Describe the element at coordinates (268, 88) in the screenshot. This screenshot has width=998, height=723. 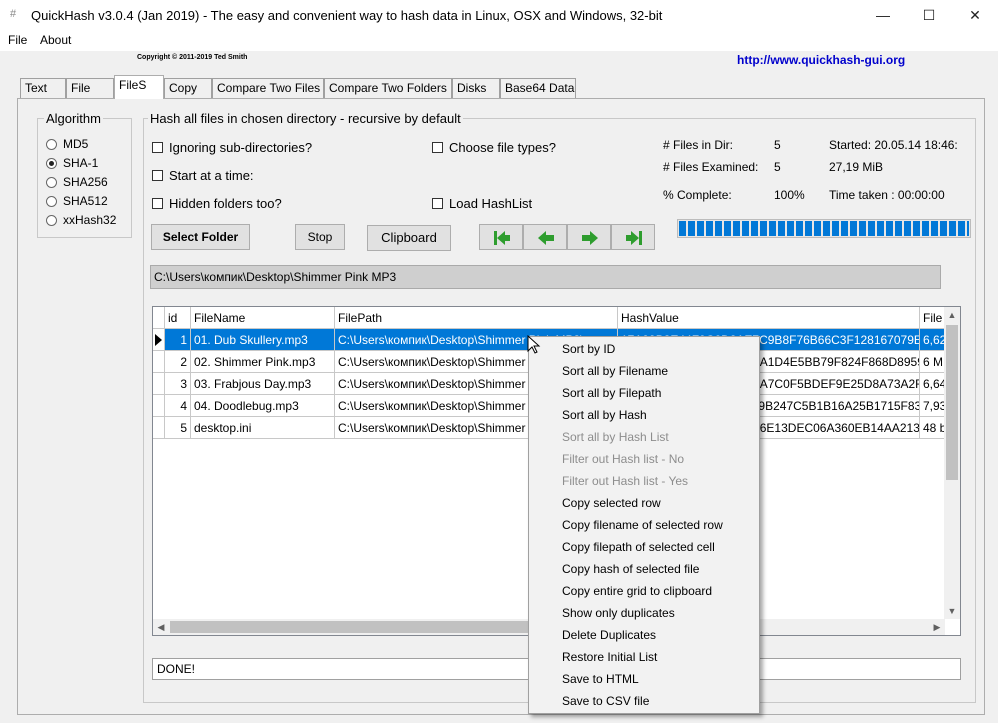
I see `tab-compare-two-files: Compare Two Files` at that location.